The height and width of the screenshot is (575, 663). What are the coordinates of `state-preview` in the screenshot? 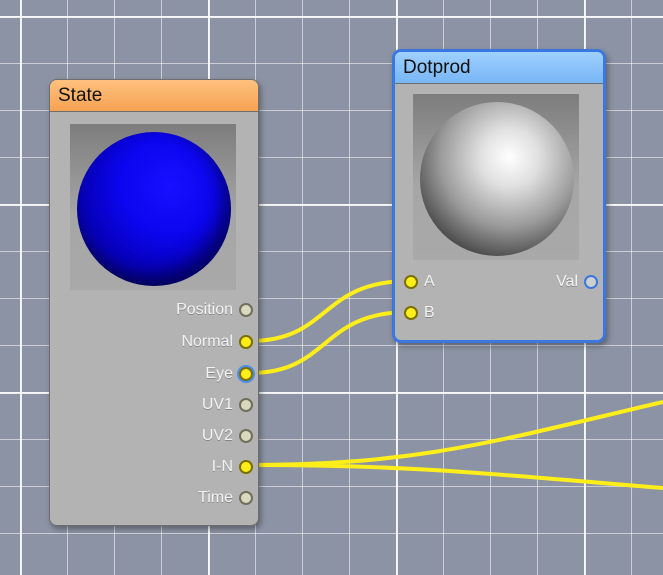 It's located at (153, 207).